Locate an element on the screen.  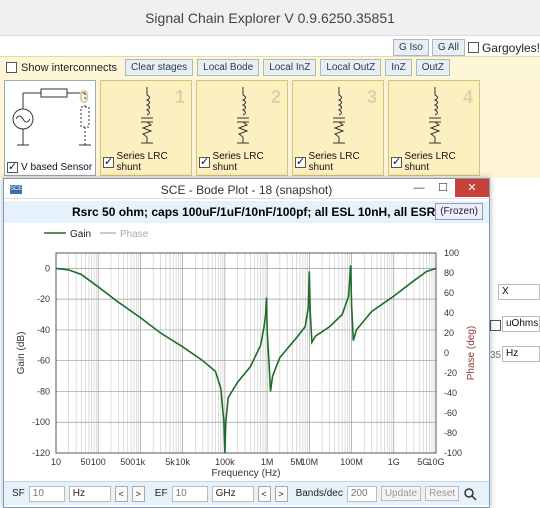
end-frequency-input: 10 is located at coordinates (189, 493).